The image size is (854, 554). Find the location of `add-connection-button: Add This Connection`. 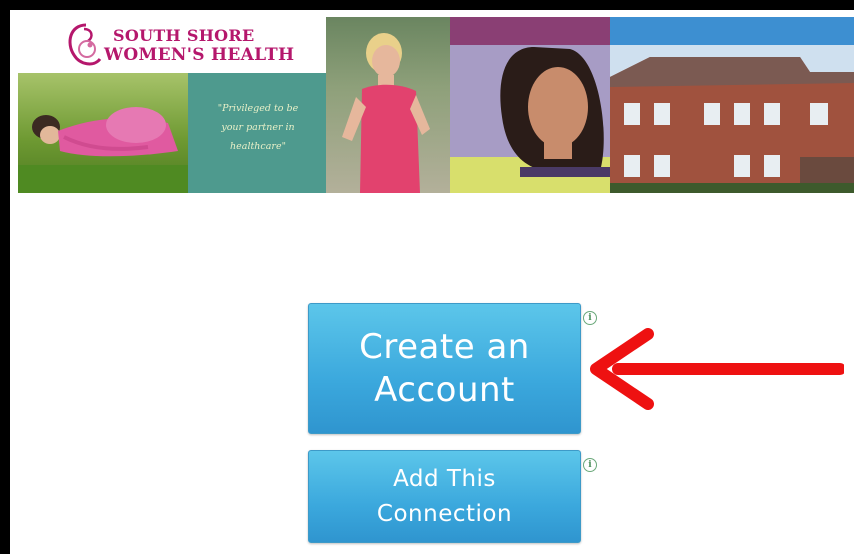

add-connection-button: Add This Connection is located at coordinates (444, 496).